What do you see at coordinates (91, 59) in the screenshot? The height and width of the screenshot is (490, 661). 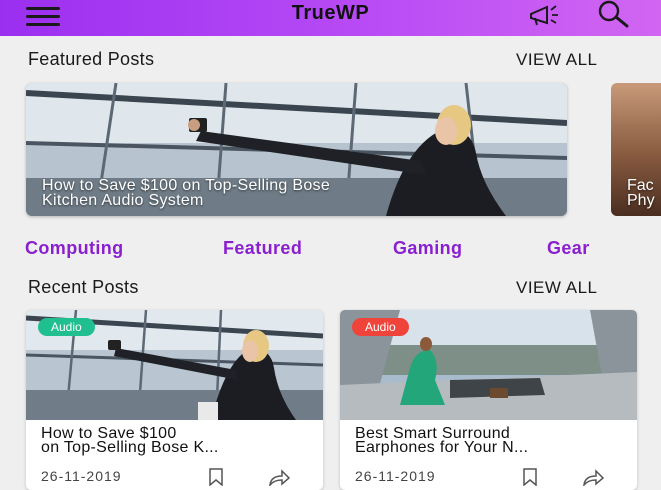 I see `featured-posts-heading: Featured Posts` at bounding box center [91, 59].